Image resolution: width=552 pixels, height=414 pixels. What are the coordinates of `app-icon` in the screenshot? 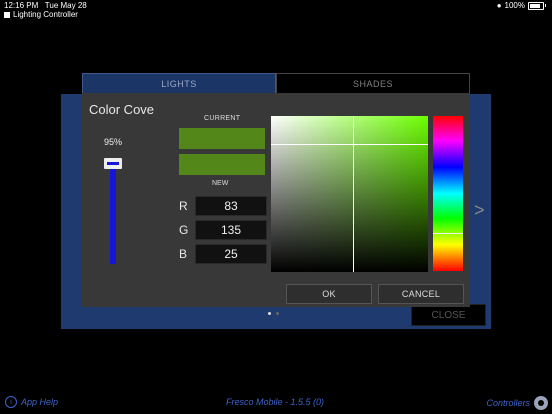 It's located at (7, 14).